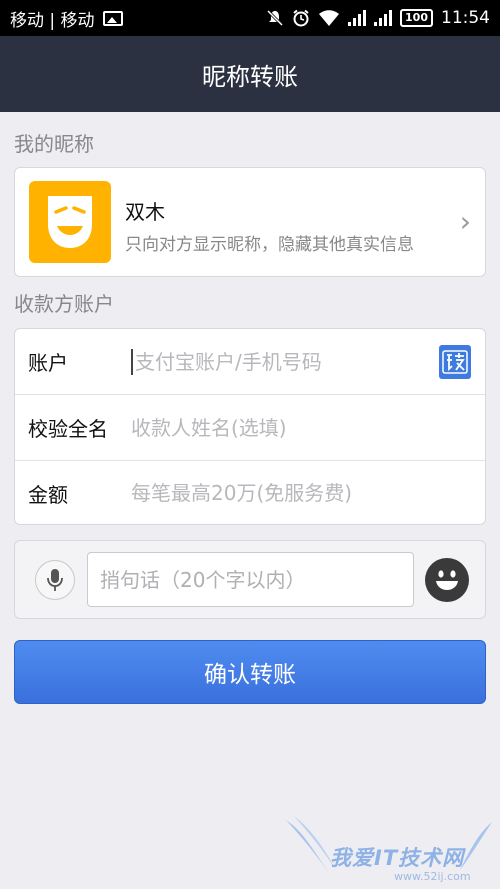 This screenshot has width=500, height=889. Describe the element at coordinates (145, 212) in the screenshot. I see `nickname-text: 双木` at that location.